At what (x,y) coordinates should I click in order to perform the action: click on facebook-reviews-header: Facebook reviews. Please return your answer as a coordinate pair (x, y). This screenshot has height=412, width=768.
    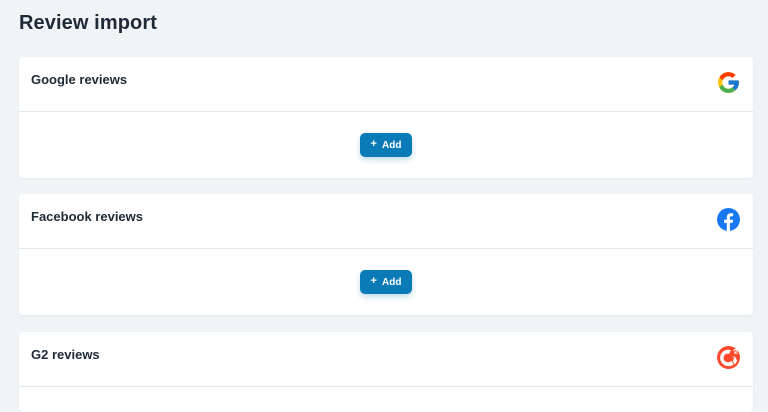
    Looking at the image, I should click on (386, 221).